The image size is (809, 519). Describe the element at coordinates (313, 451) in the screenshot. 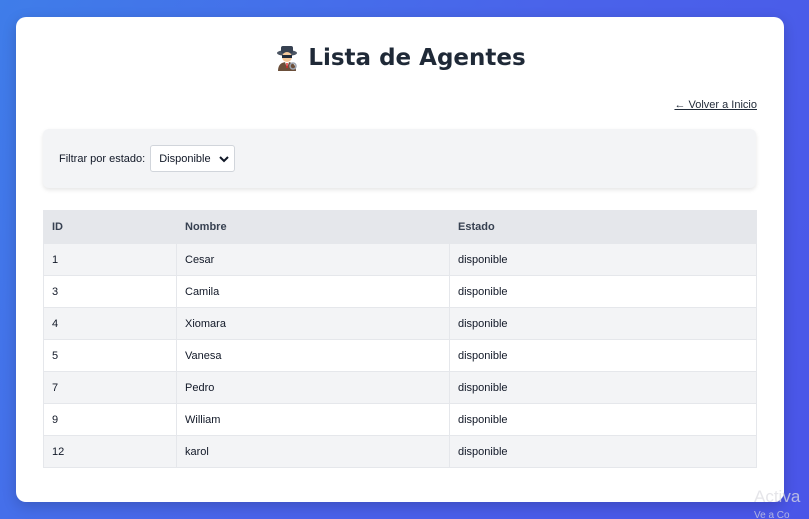

I see `cell-nombre: karol` at that location.